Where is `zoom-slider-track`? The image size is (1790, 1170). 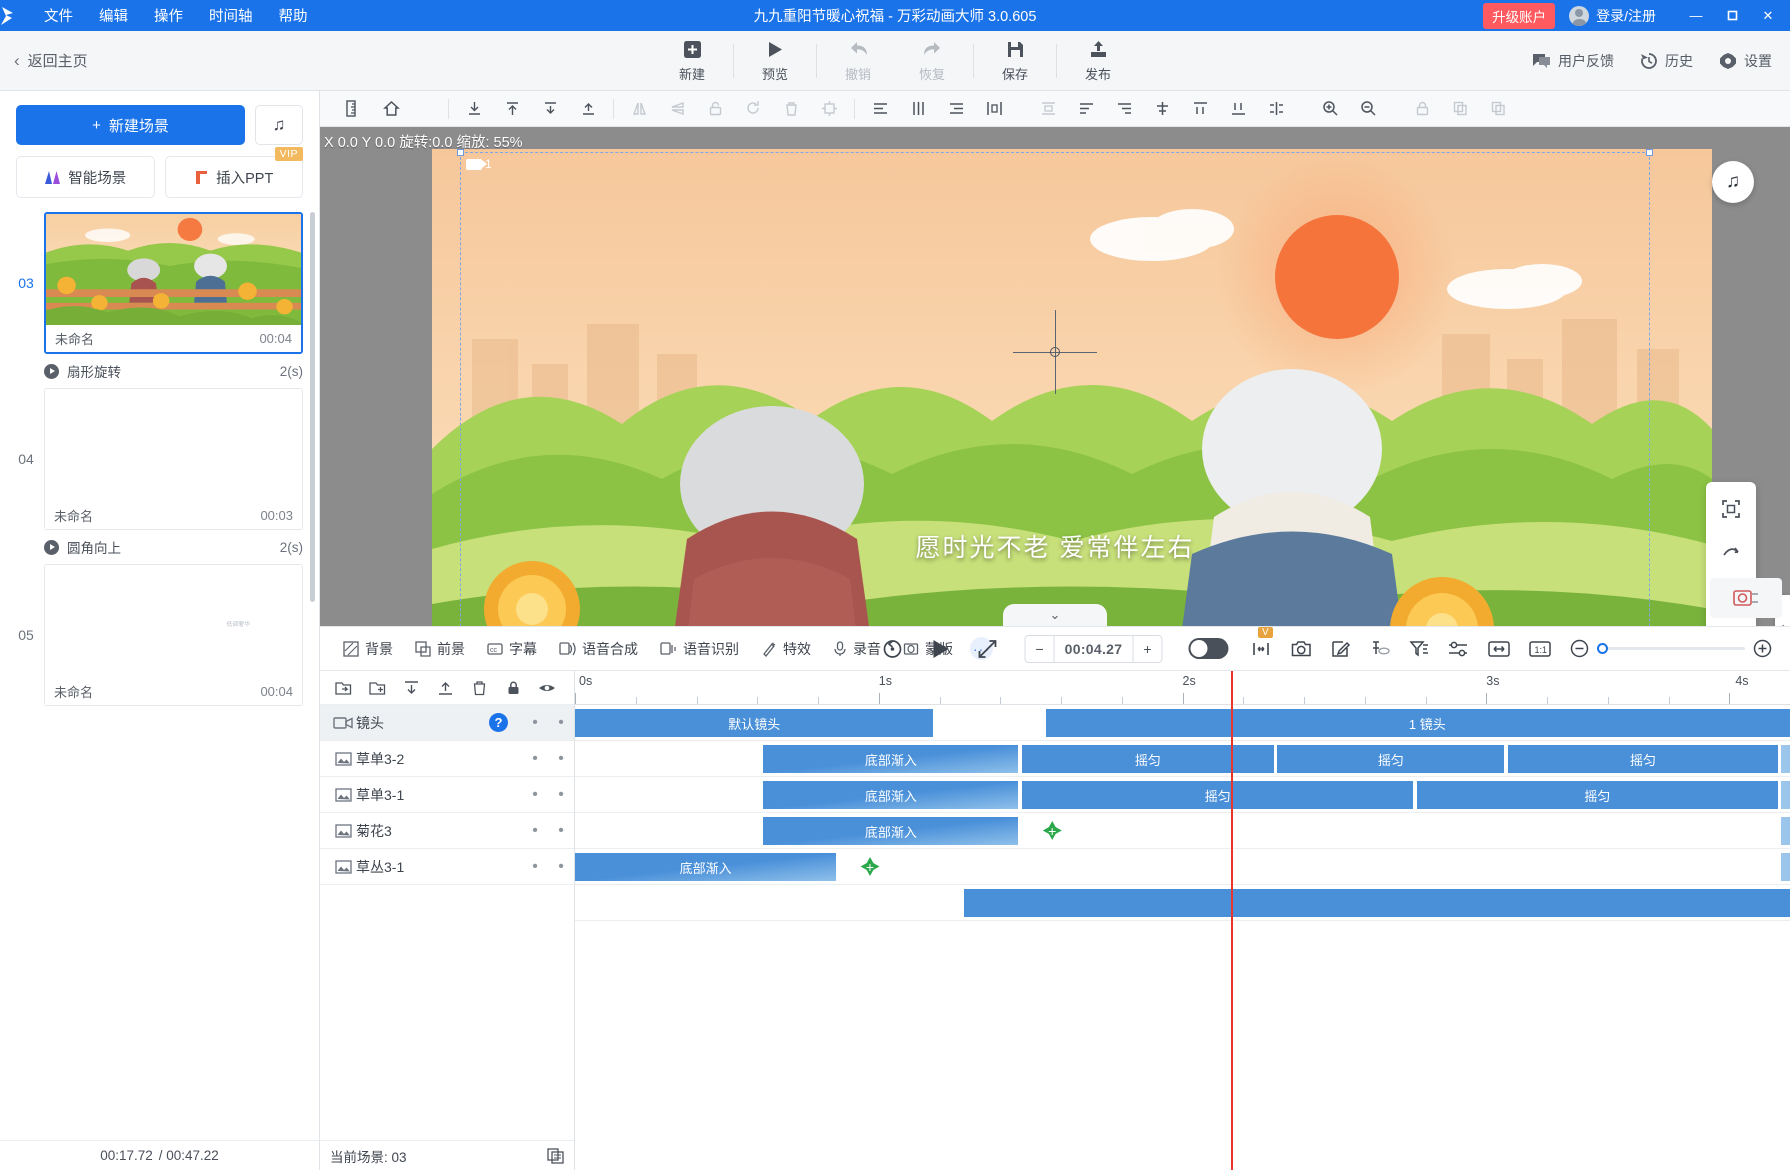 zoom-slider-track is located at coordinates (1671, 648).